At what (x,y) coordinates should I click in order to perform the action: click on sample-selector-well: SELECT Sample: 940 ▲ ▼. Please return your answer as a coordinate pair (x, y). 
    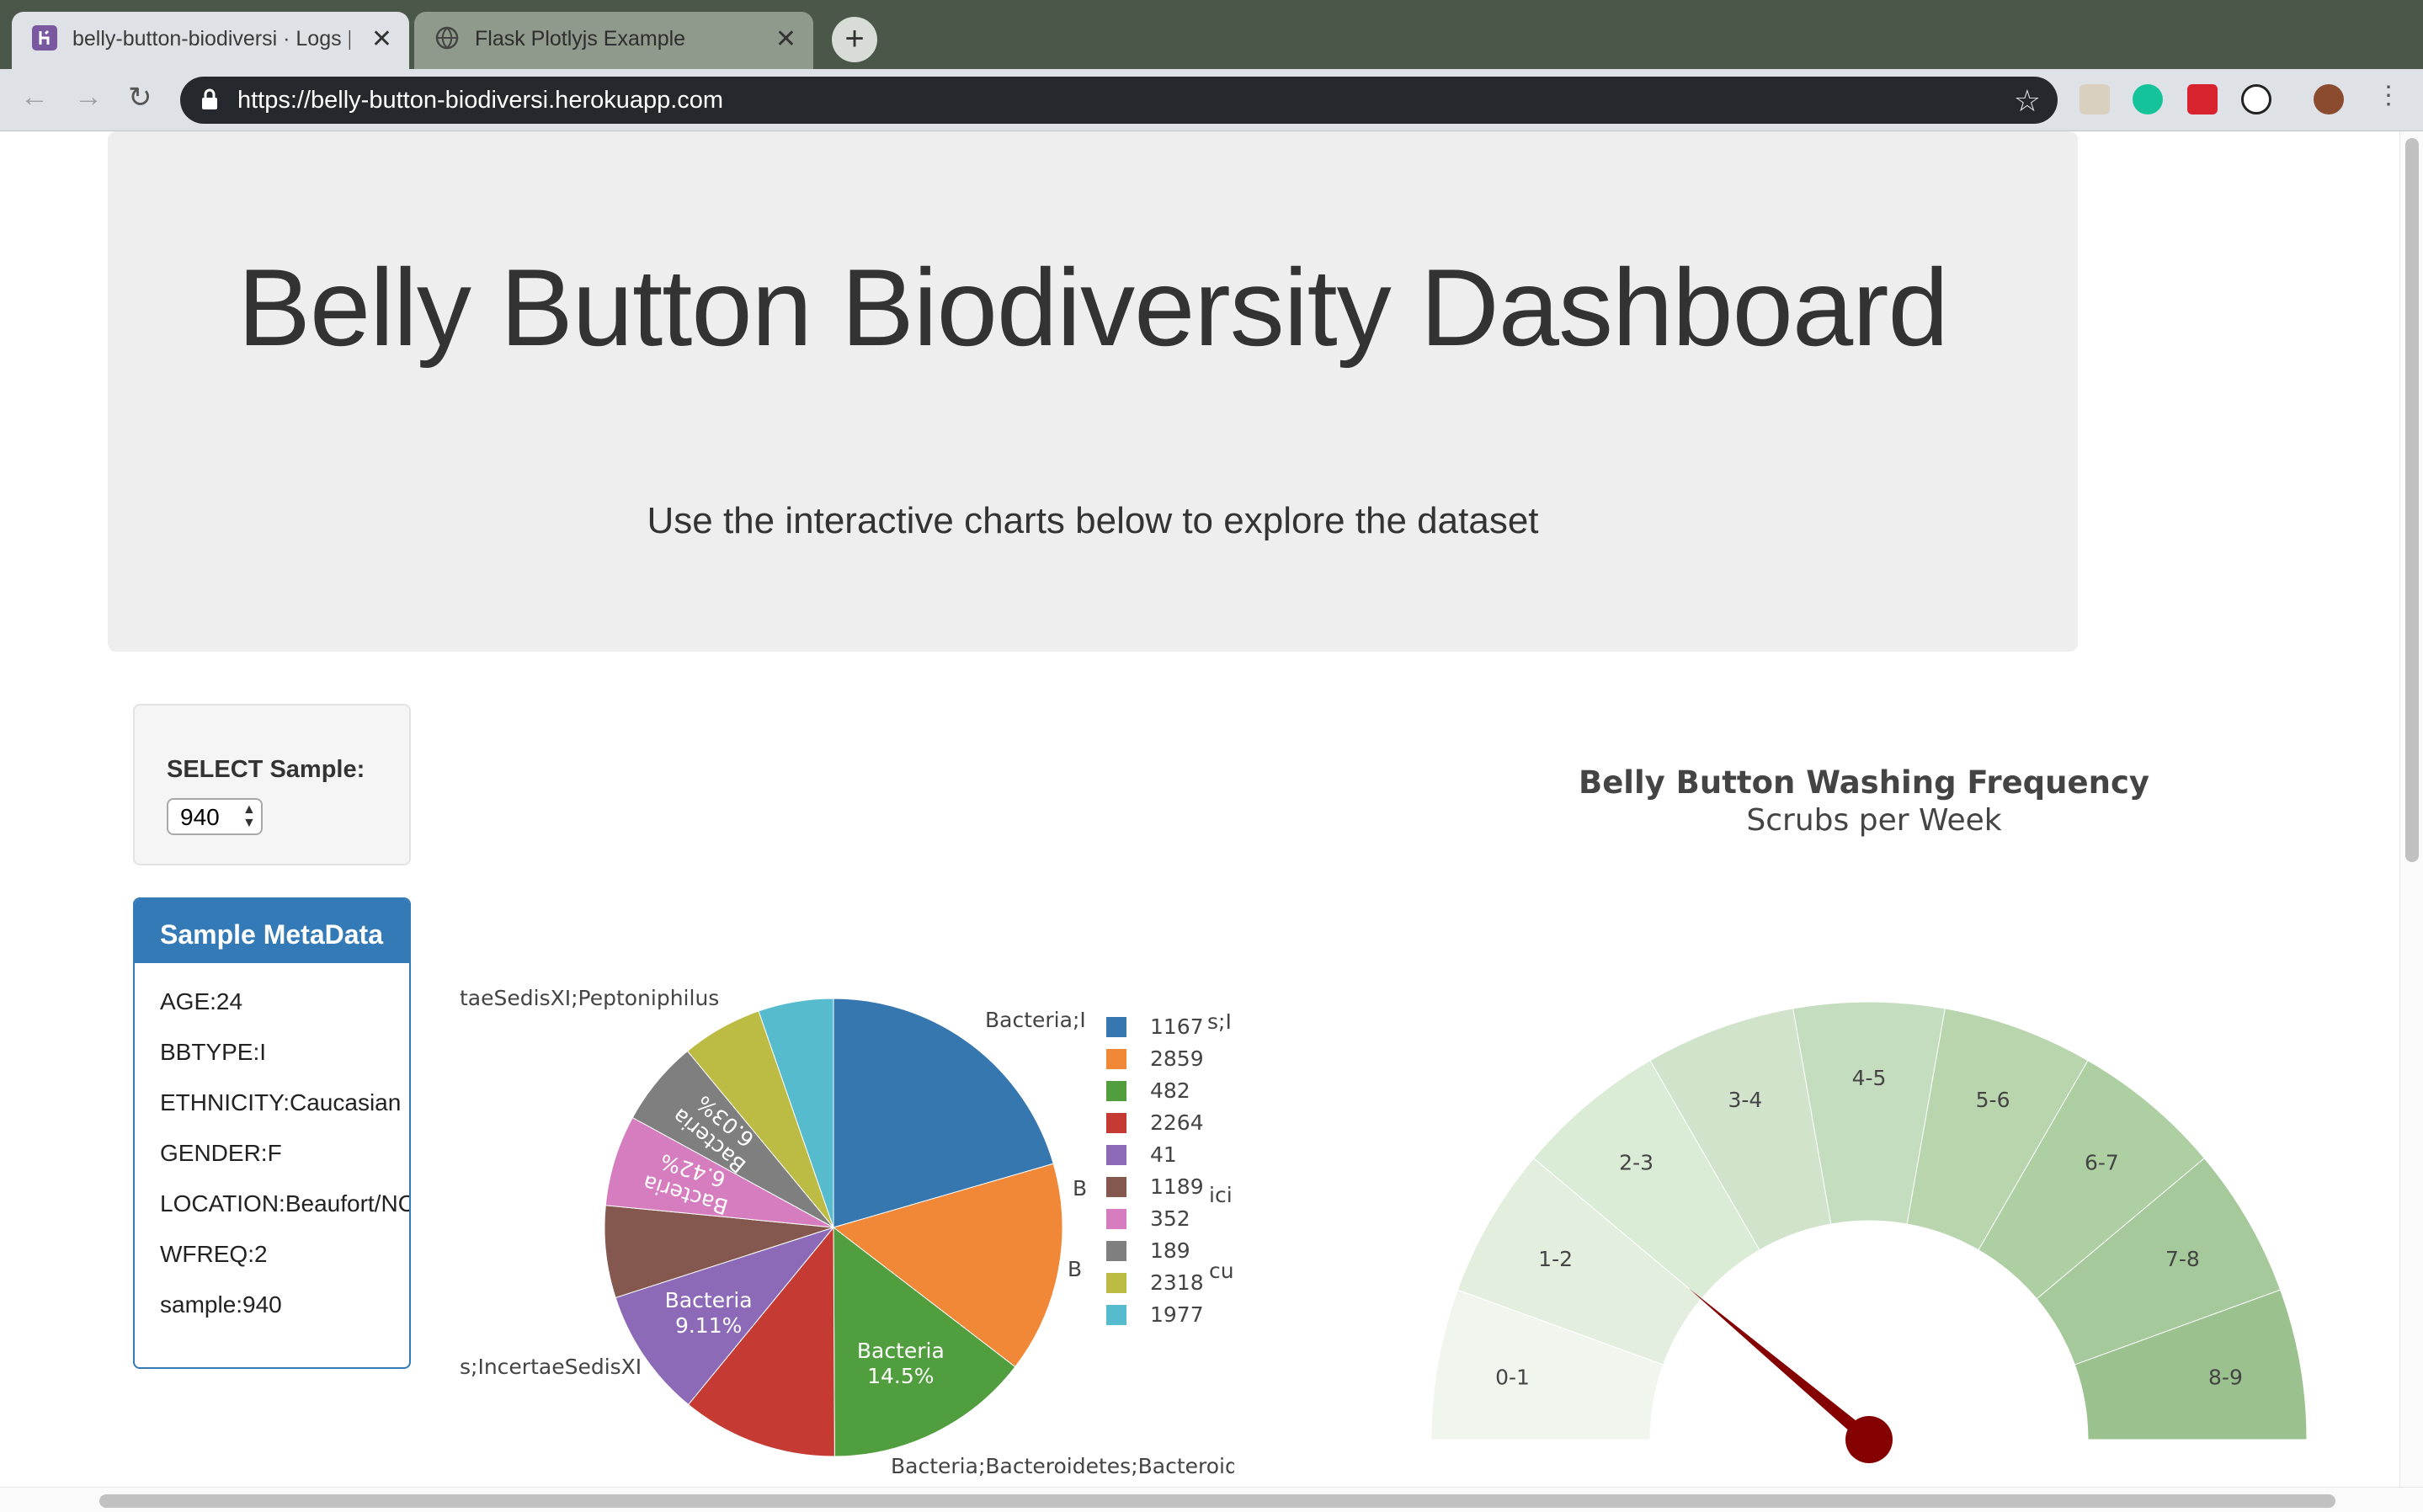
    Looking at the image, I should click on (272, 785).